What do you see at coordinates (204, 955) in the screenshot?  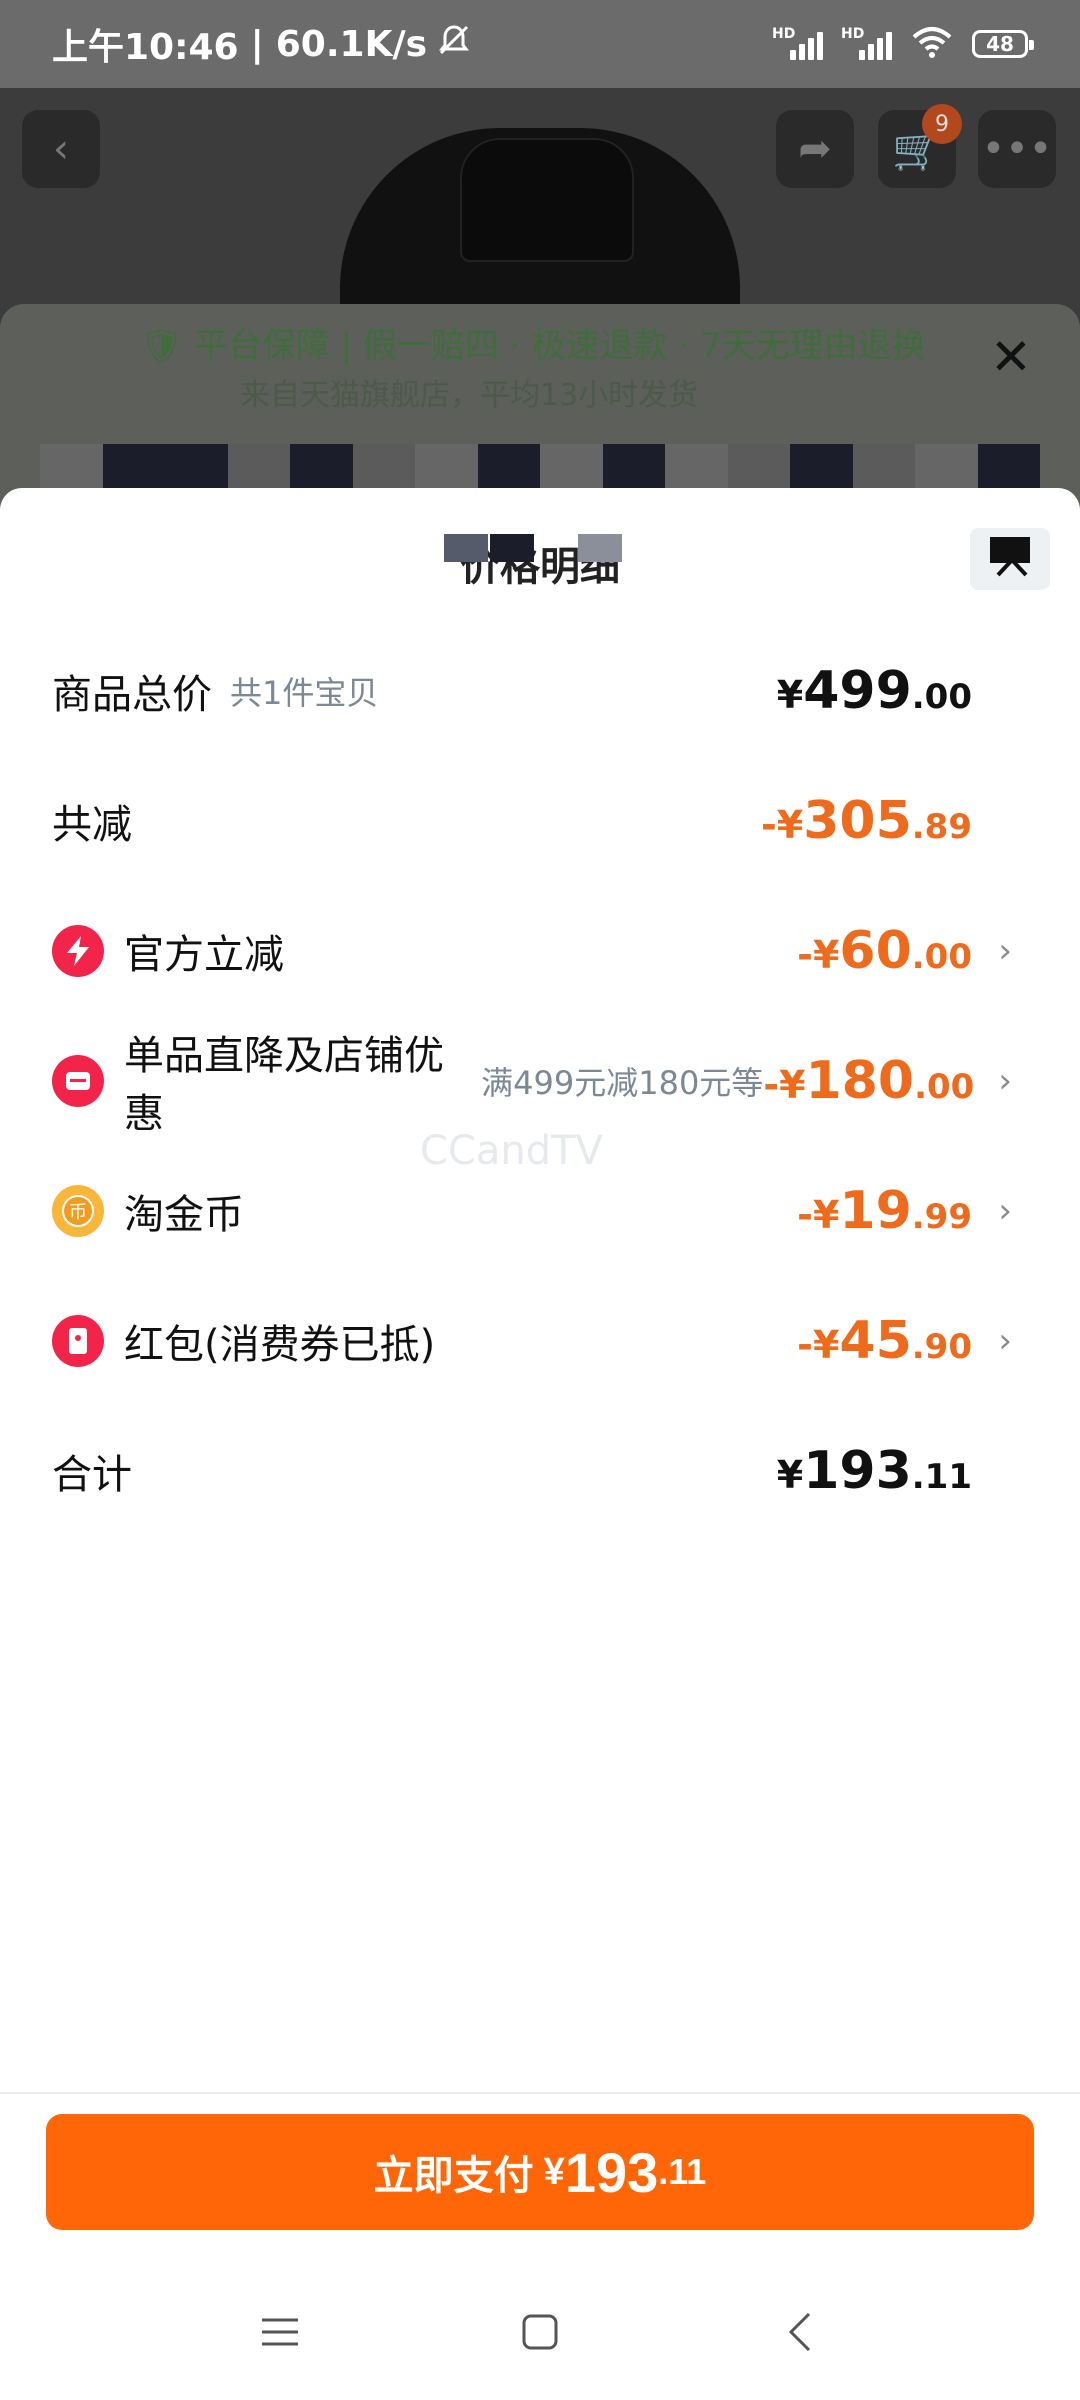 I see `row-label: 官方立减` at bounding box center [204, 955].